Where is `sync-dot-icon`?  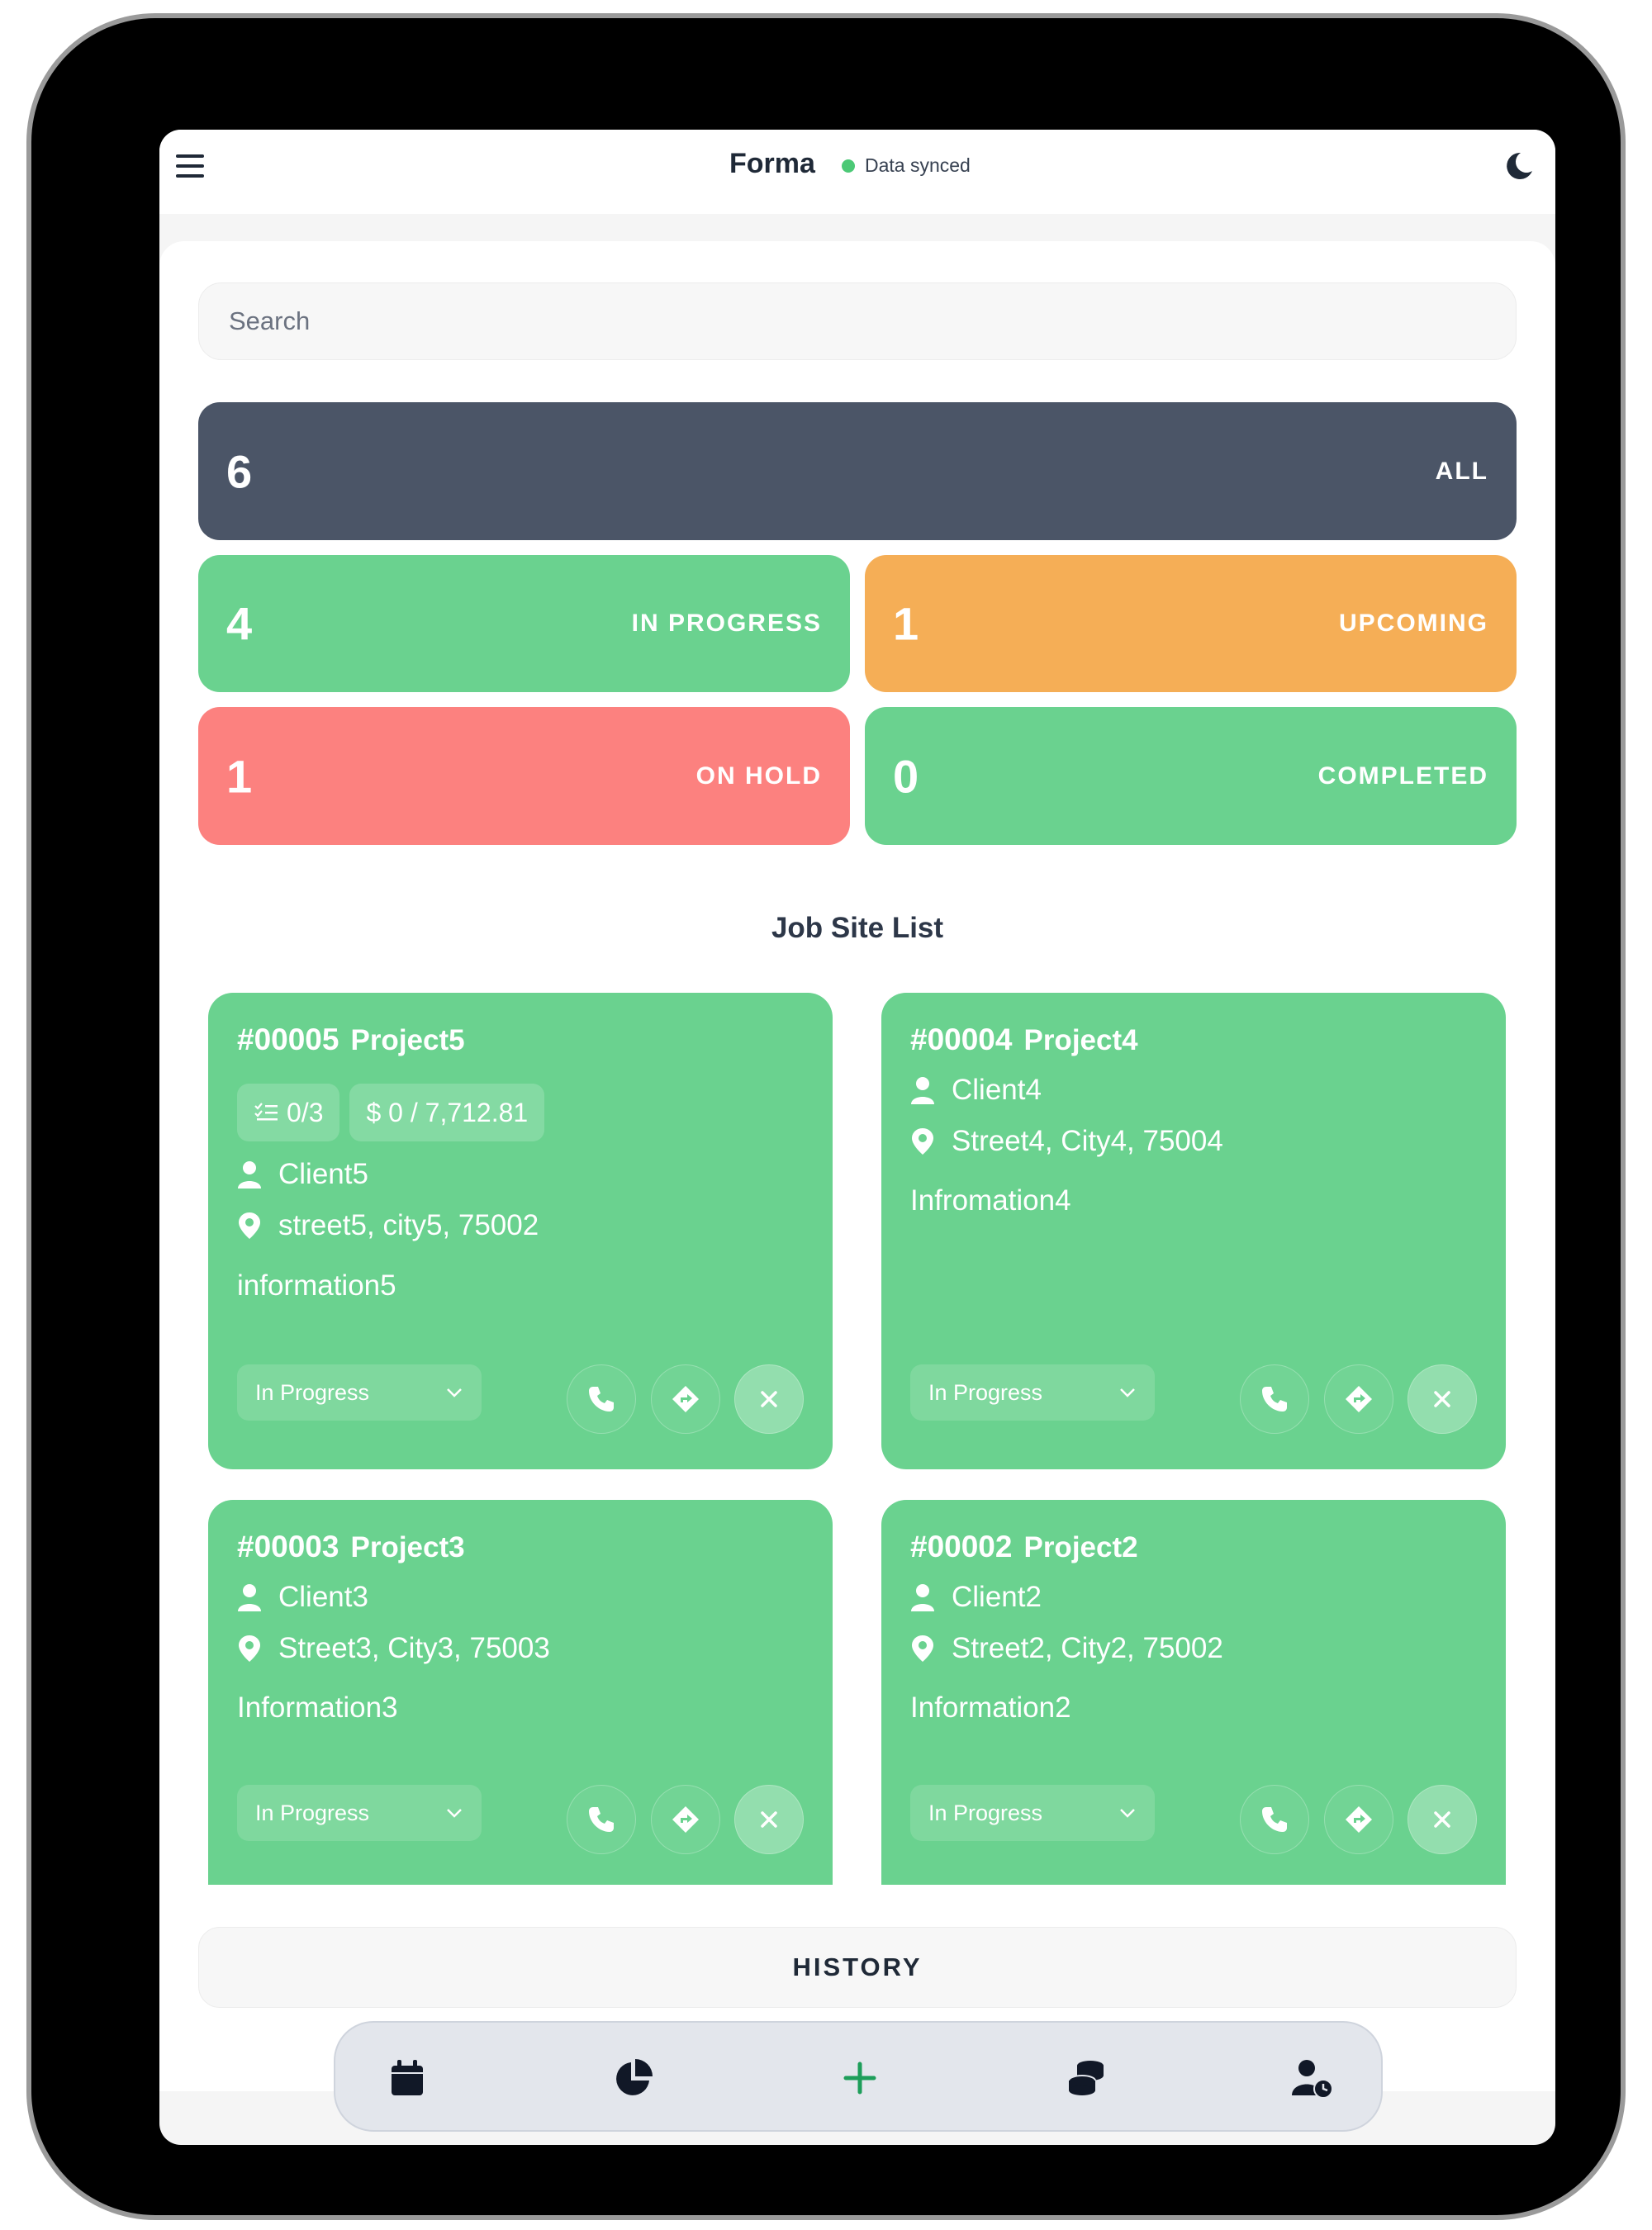
sync-dot-icon is located at coordinates (848, 166).